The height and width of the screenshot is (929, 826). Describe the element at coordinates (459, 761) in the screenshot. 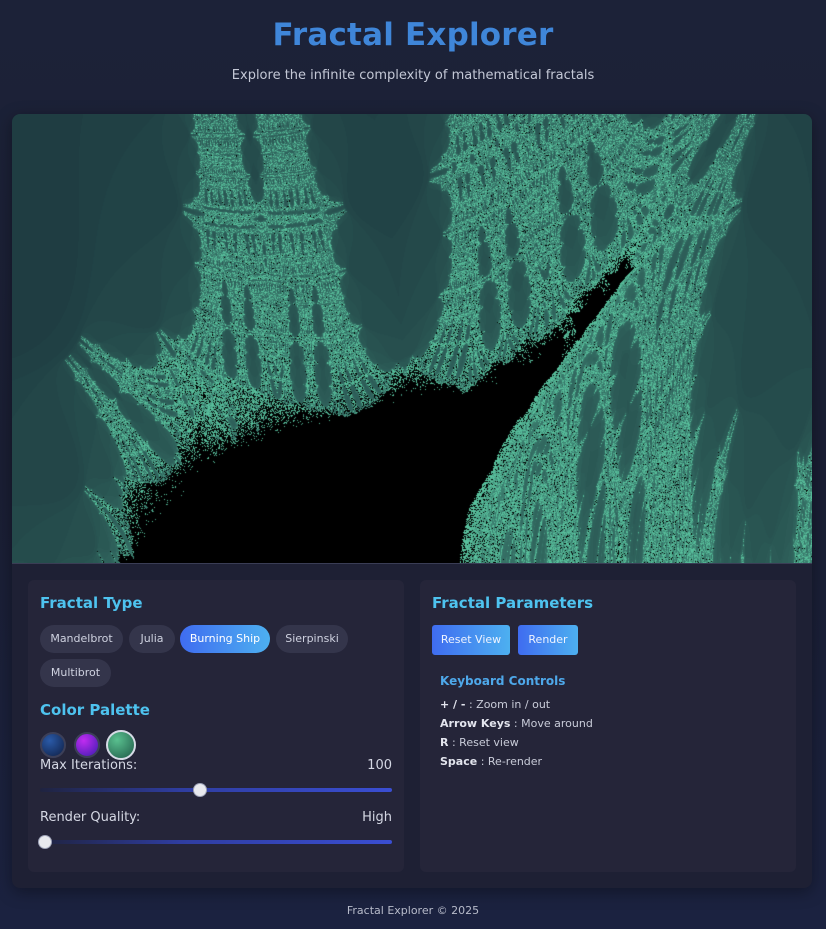

I see `key-name: Space` at that location.